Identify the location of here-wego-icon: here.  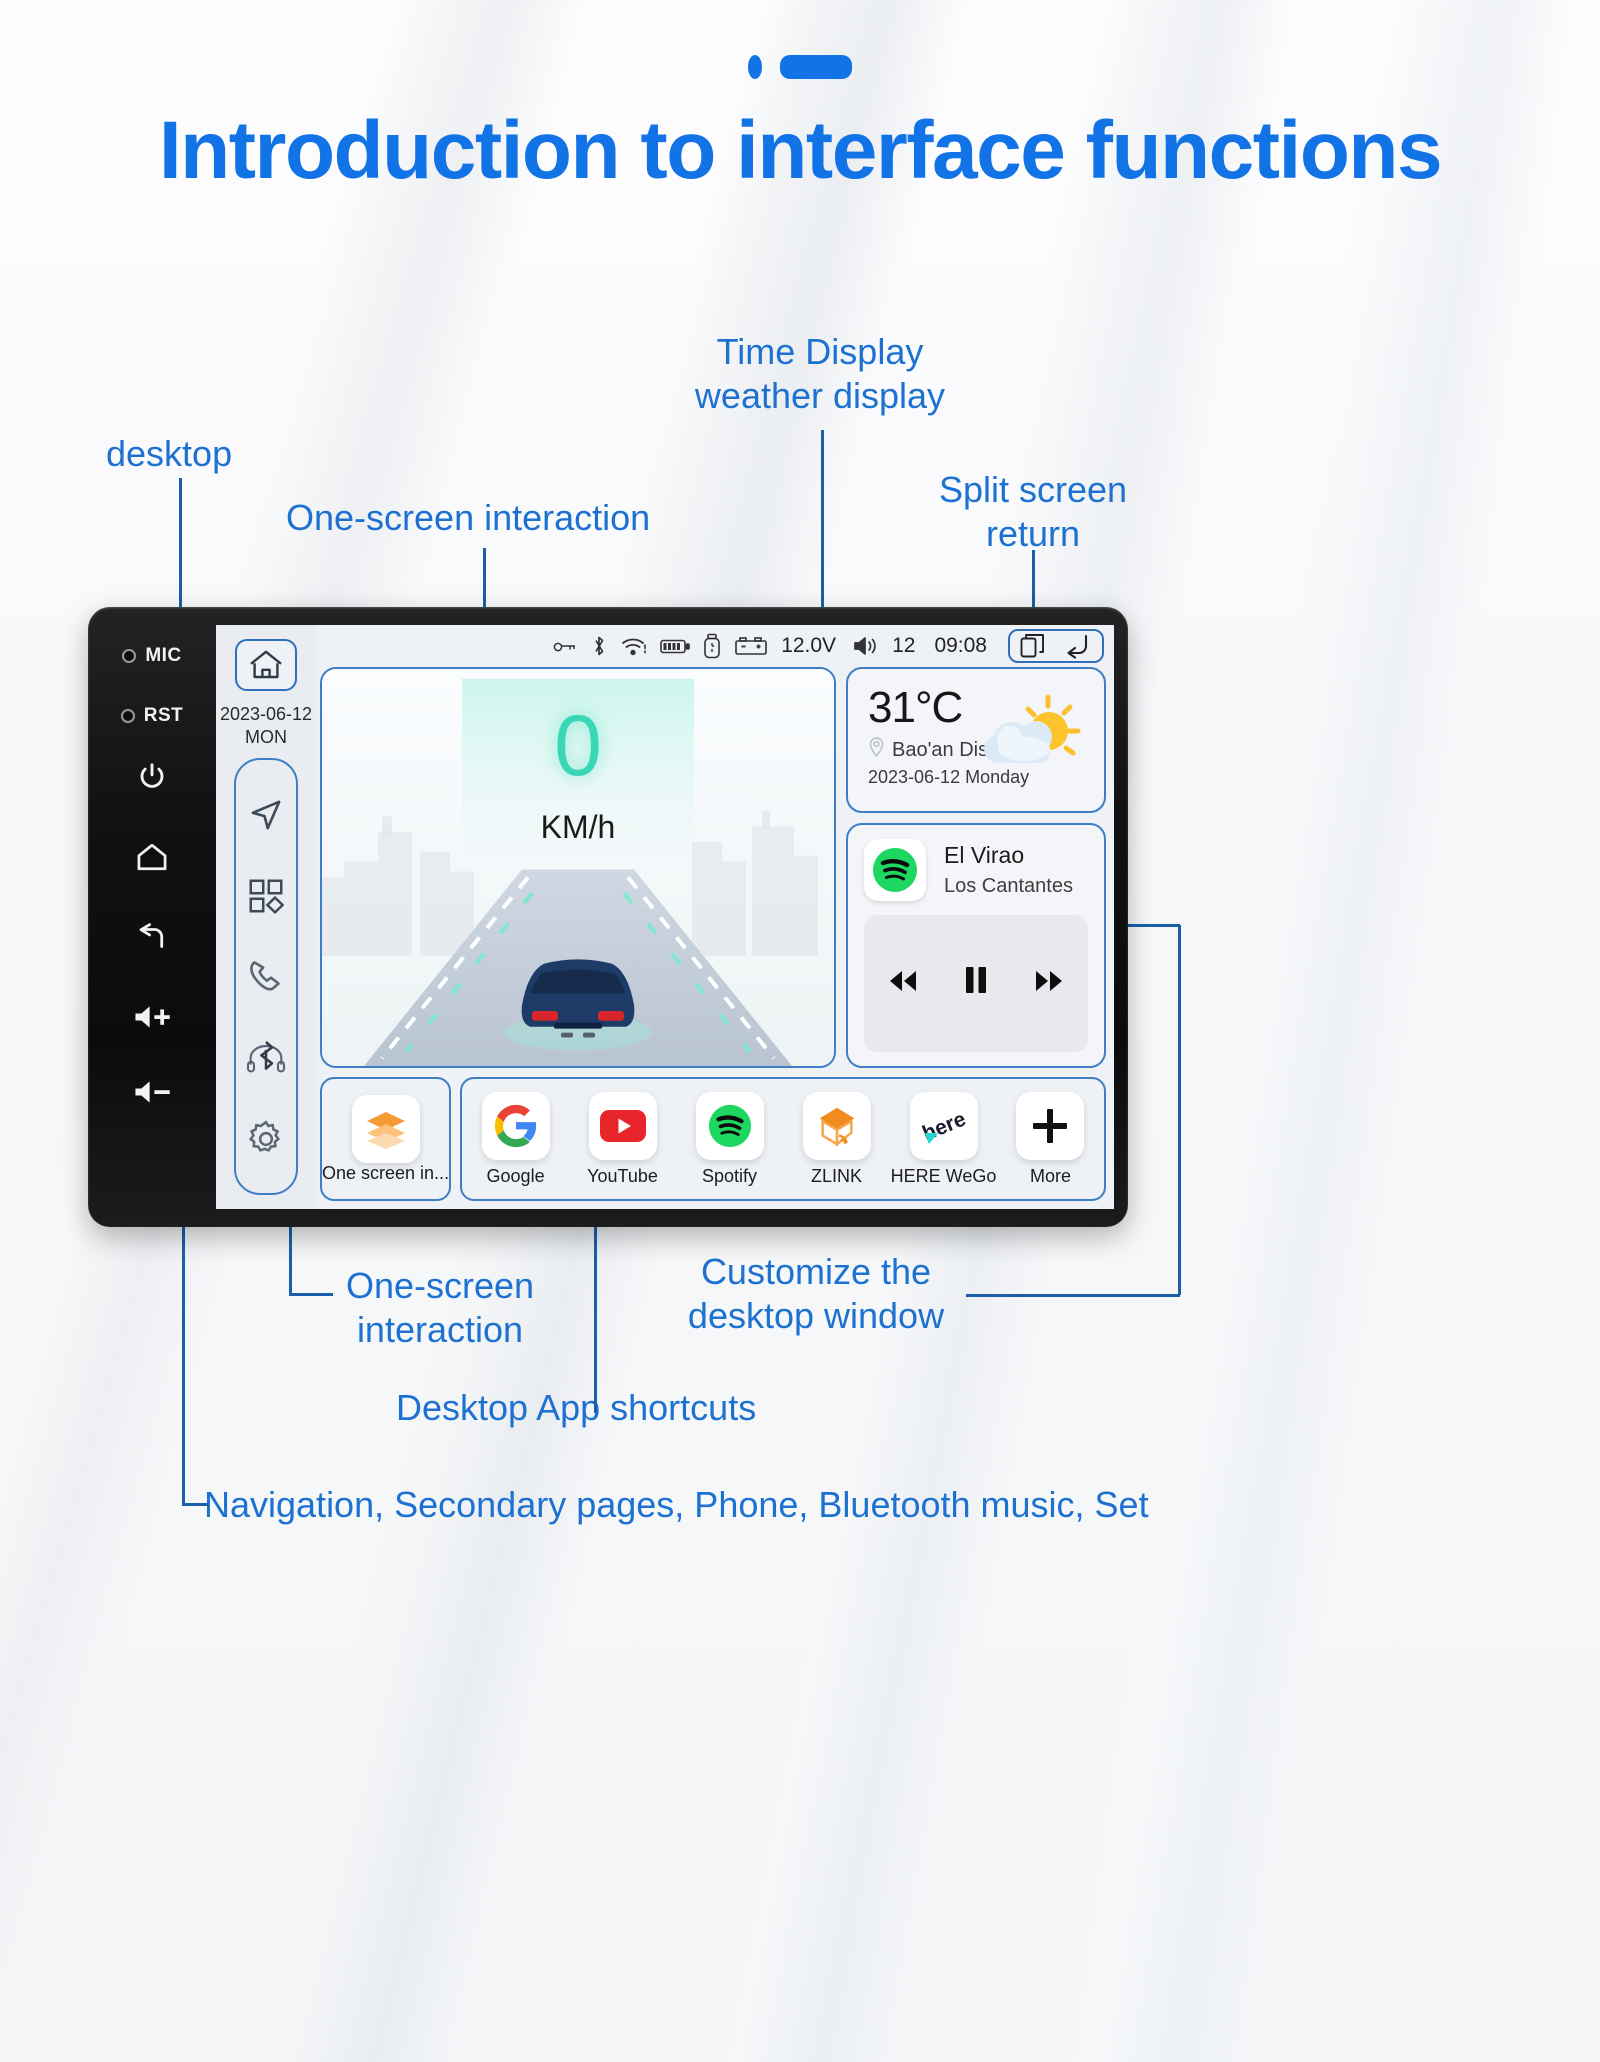
(943, 1125).